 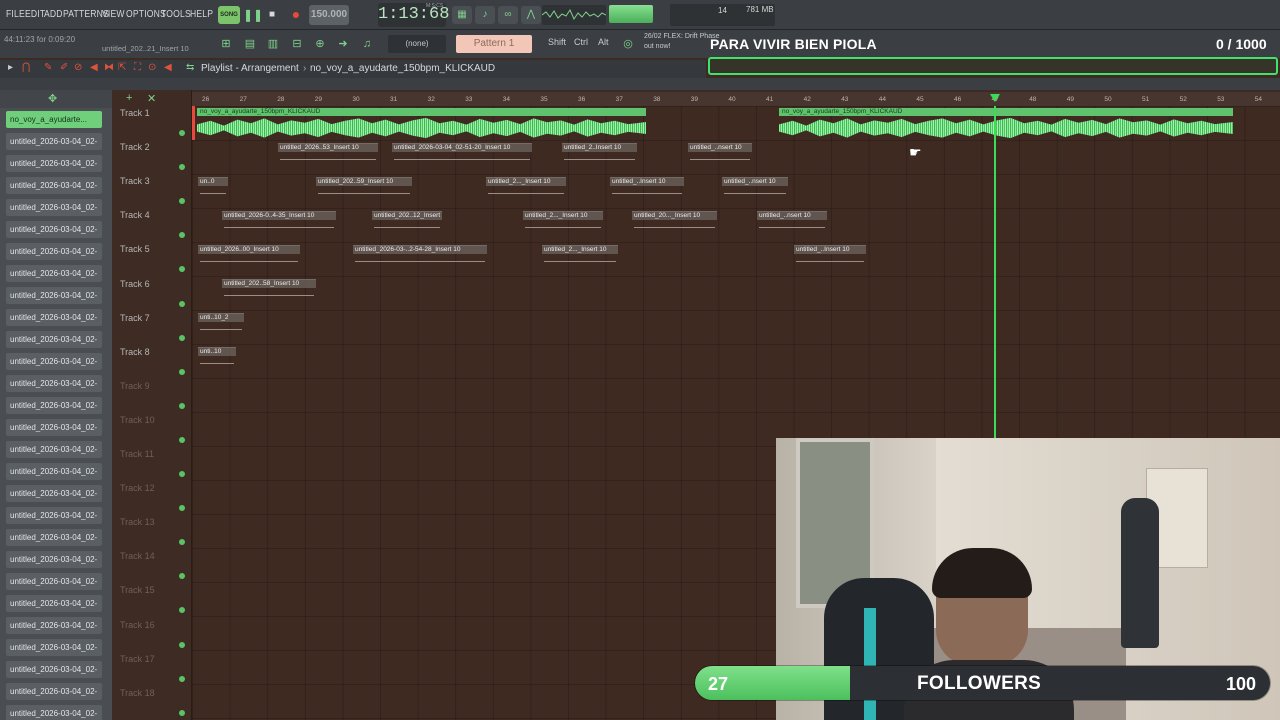 I want to click on play-arrow-icon: ▸, so click(x=10, y=67).